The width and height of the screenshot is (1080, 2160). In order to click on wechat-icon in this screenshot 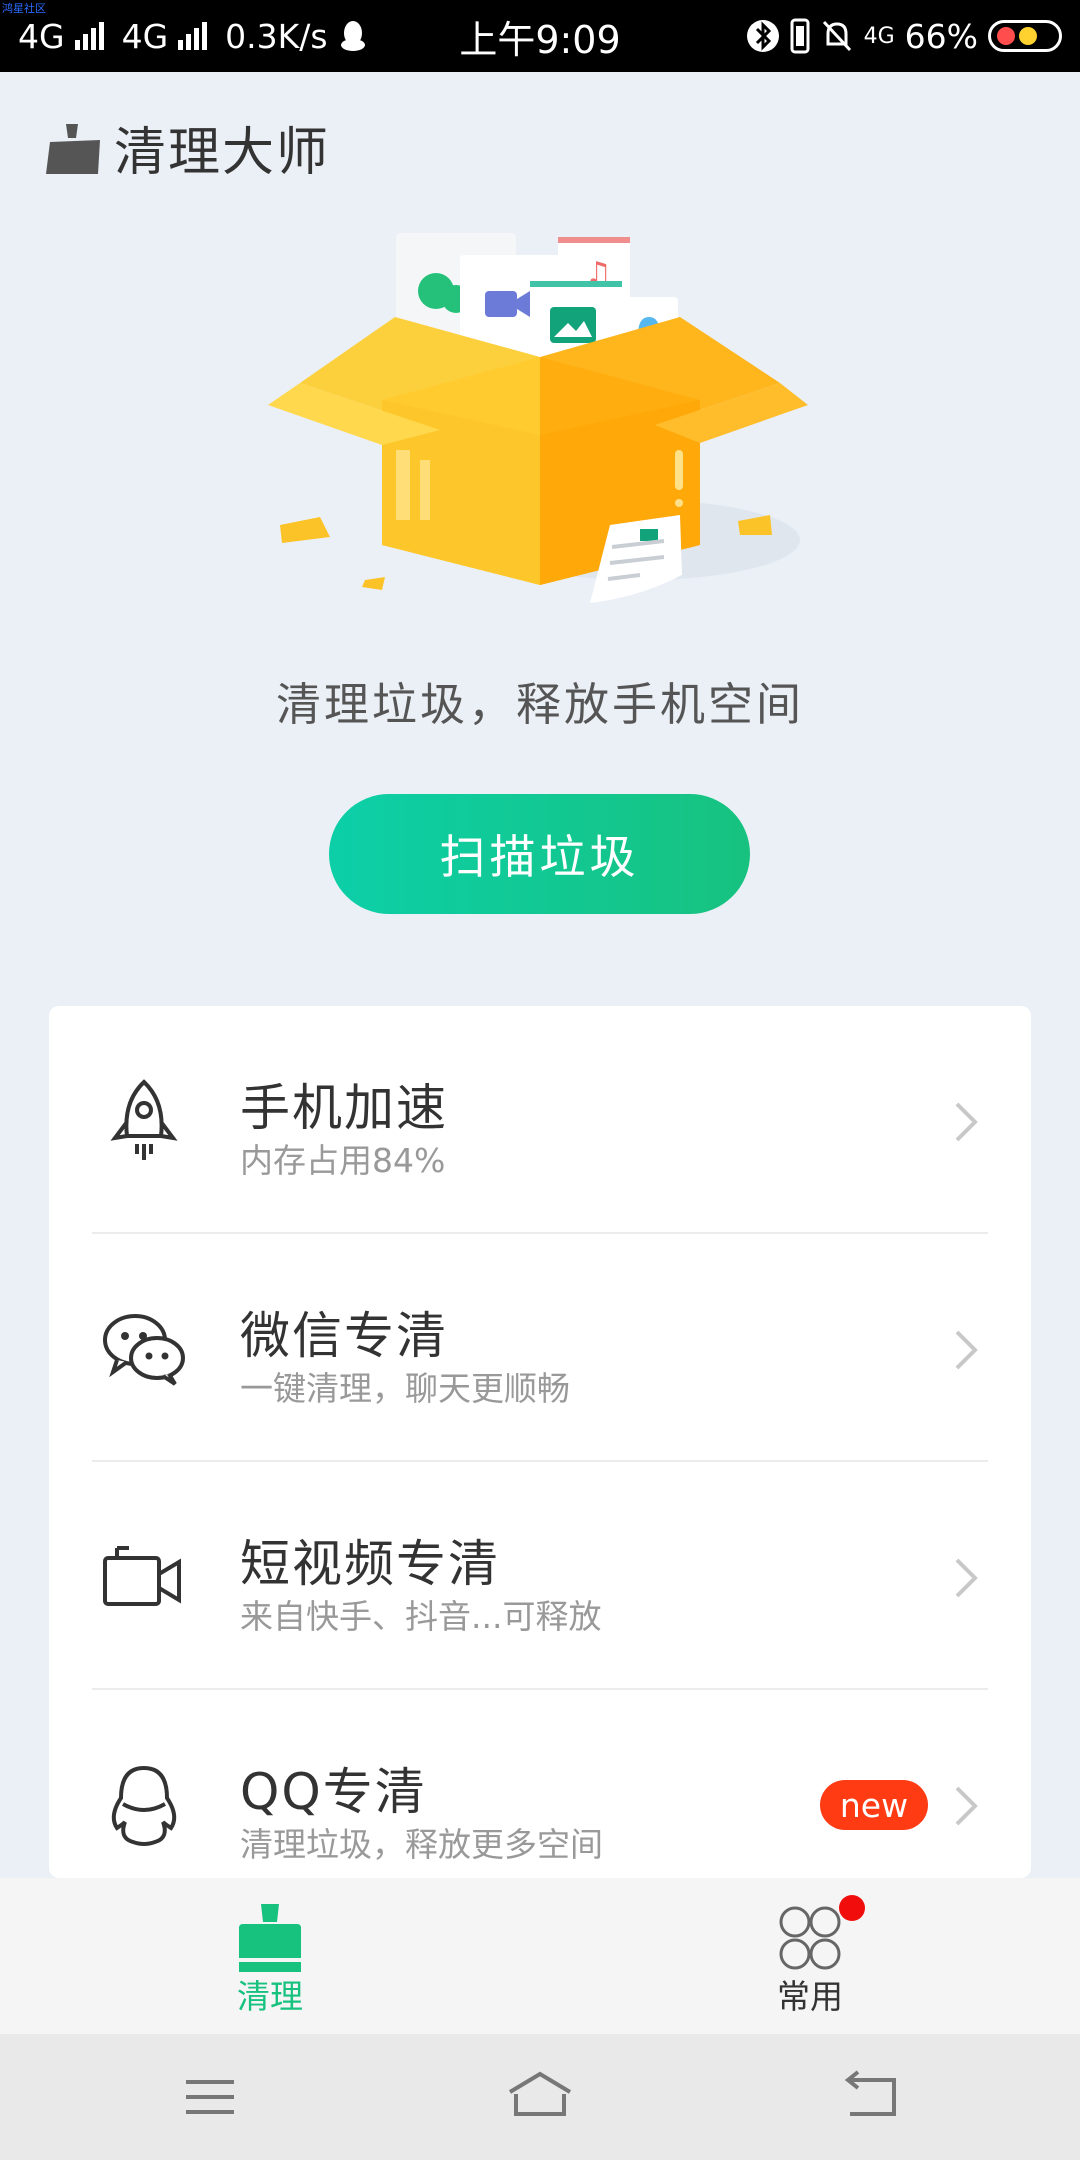, I will do `click(144, 1350)`.